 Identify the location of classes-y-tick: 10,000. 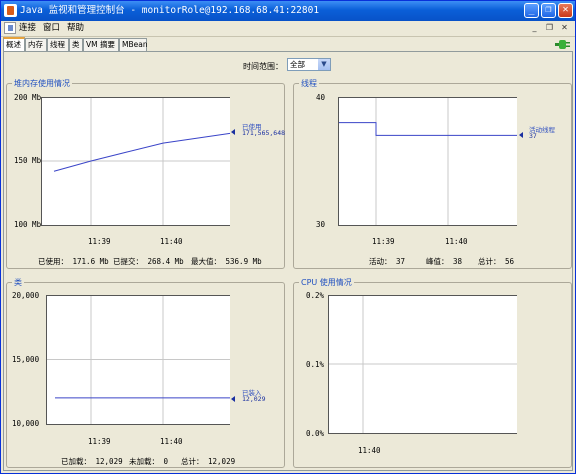
(26, 423).